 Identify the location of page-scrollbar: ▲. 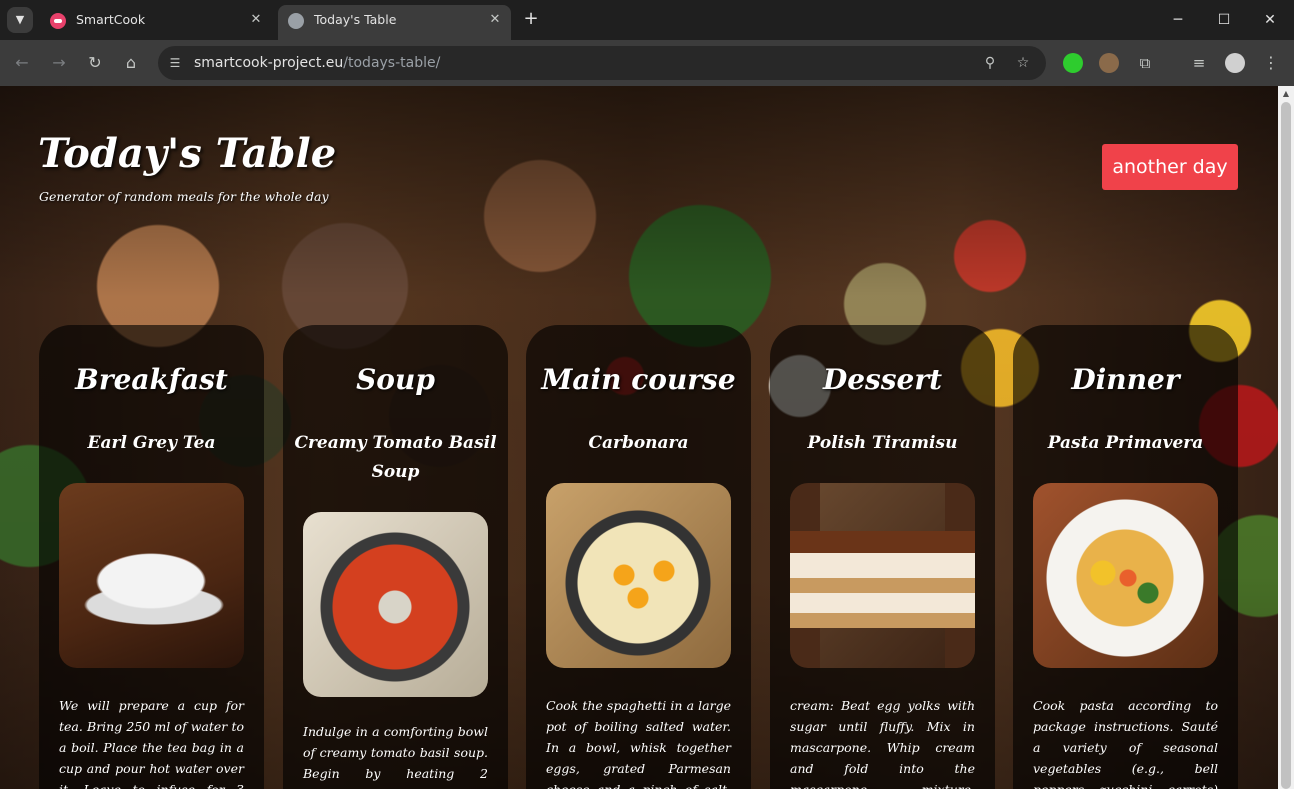
(1286, 437).